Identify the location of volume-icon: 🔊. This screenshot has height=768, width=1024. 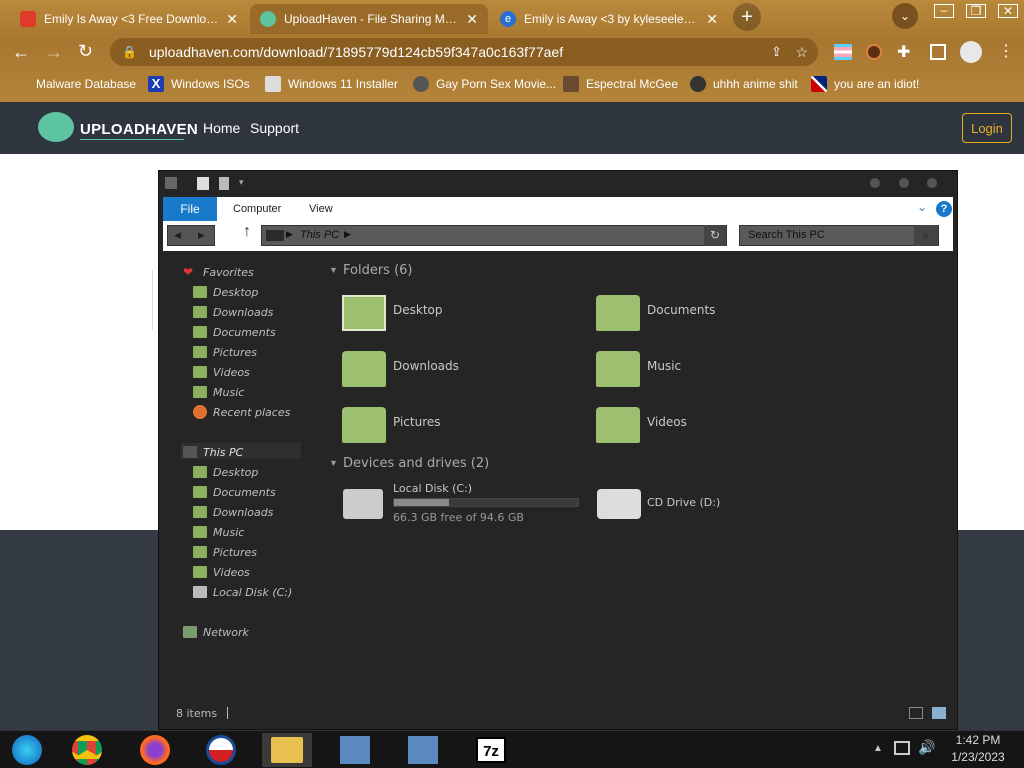
(926, 747).